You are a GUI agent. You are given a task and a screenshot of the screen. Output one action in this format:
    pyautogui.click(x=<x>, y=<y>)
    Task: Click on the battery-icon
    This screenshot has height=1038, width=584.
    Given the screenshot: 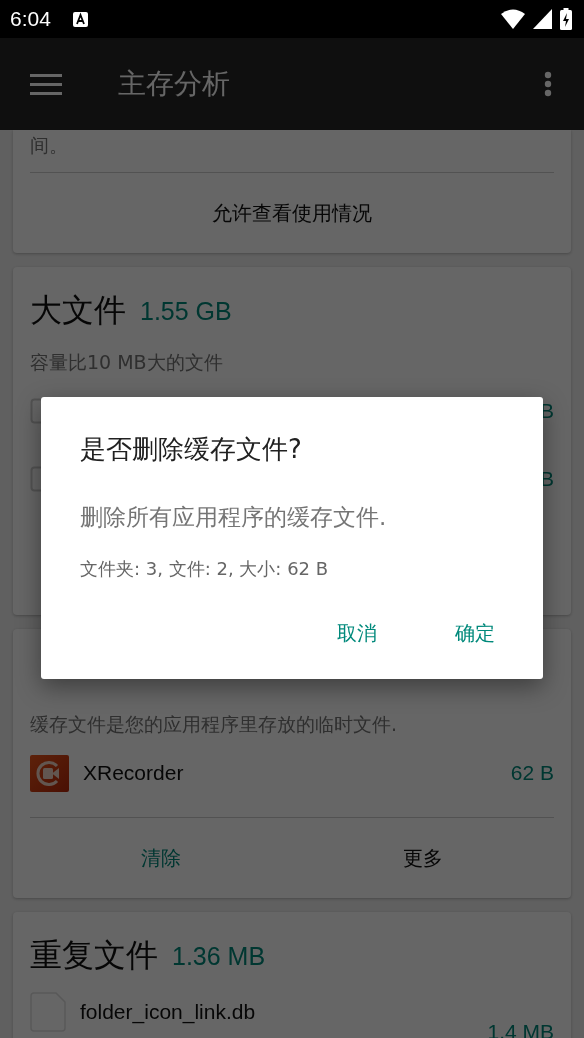 What is the action you would take?
    pyautogui.click(x=566, y=19)
    